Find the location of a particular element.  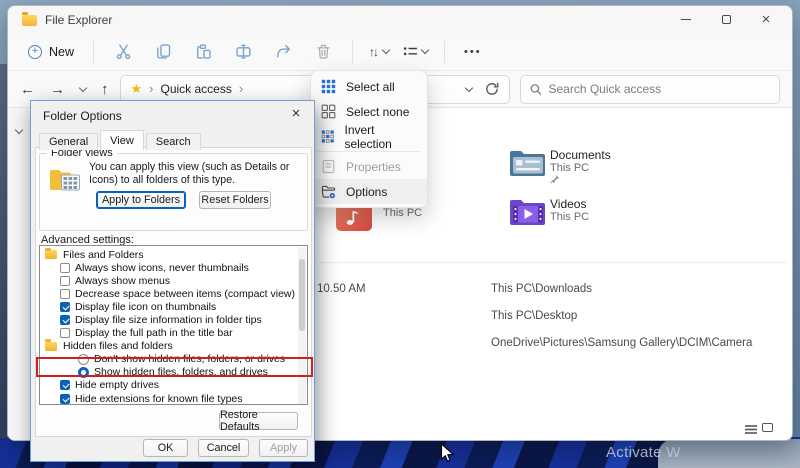

paste-icon is located at coordinates (203, 51).